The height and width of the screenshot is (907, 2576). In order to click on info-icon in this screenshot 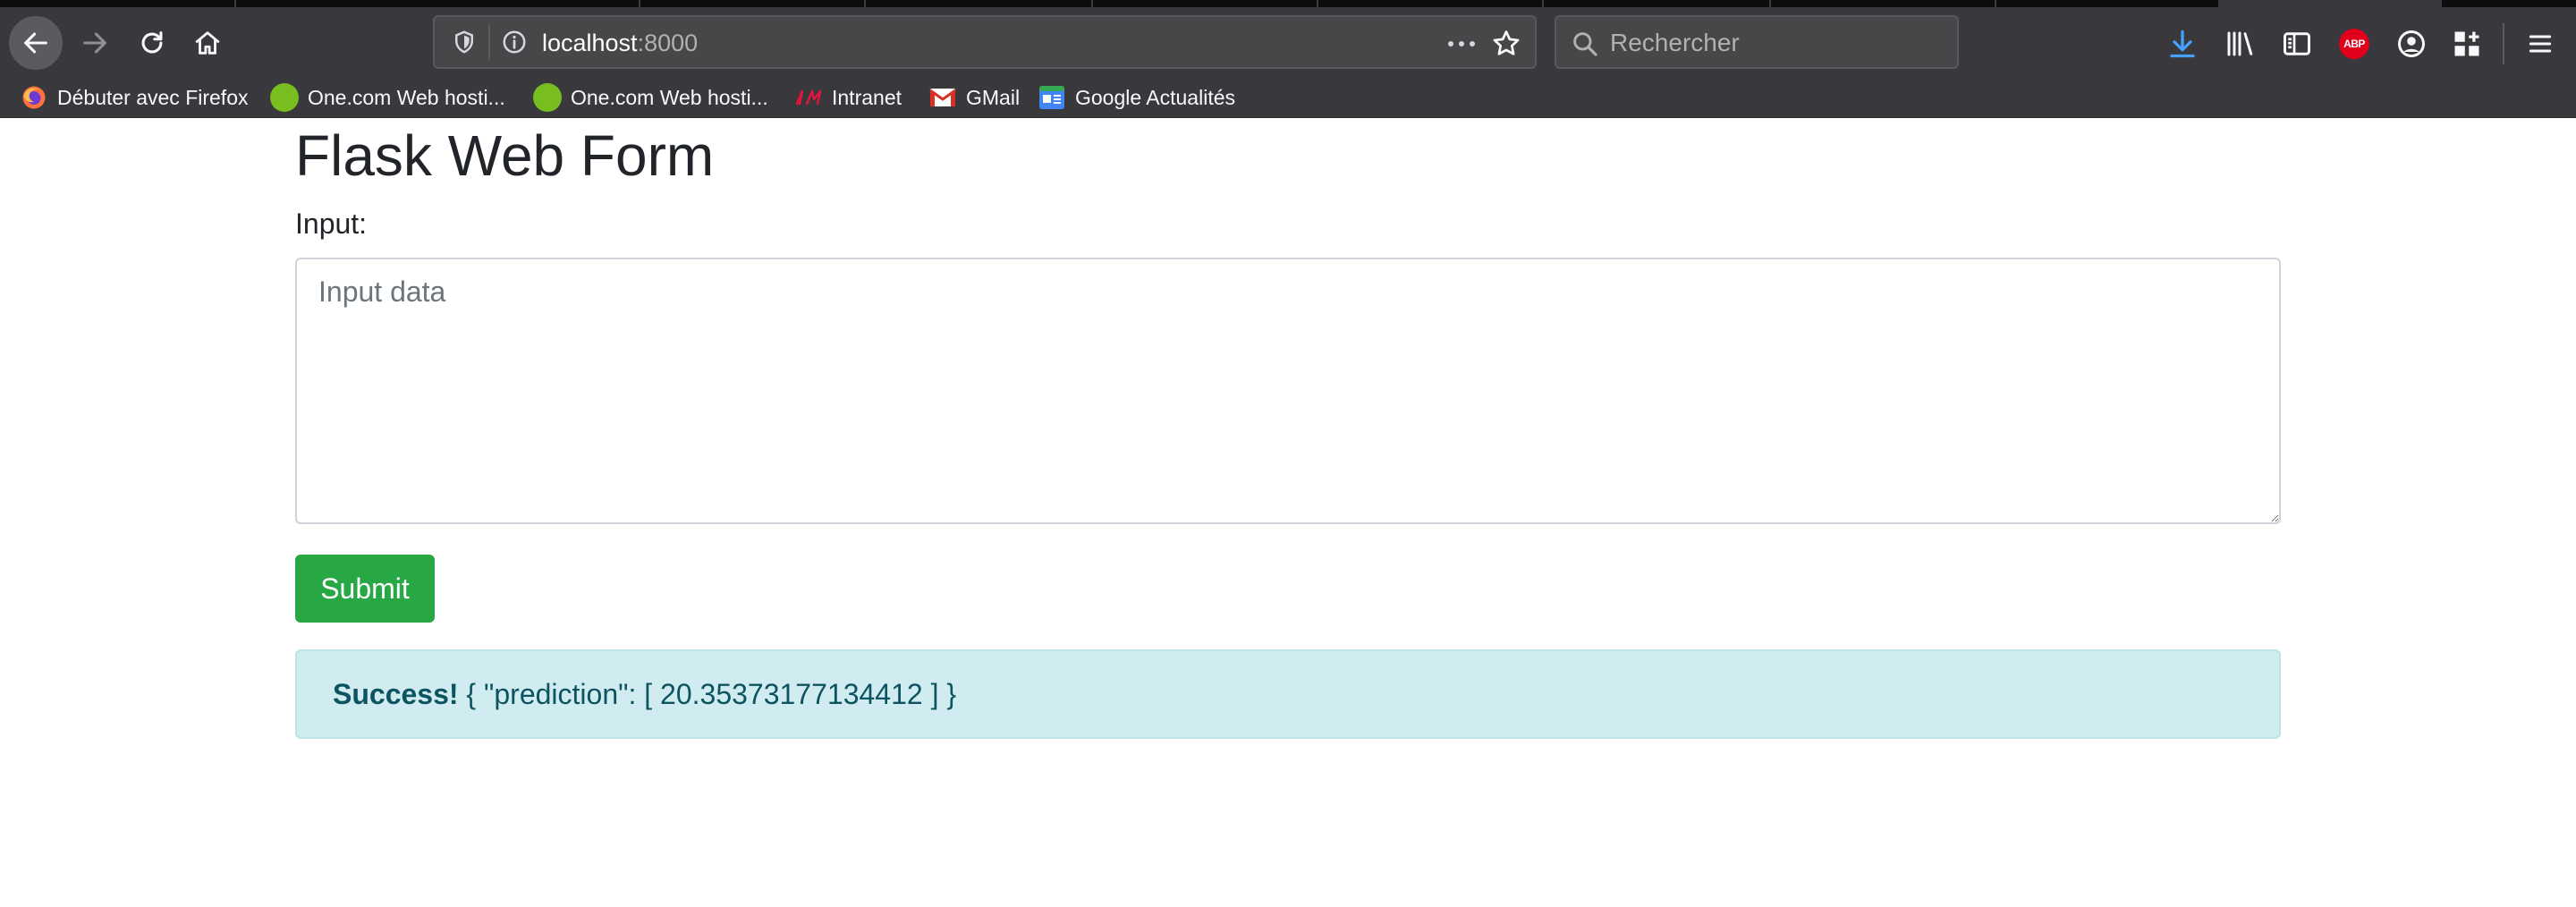, I will do `click(514, 44)`.